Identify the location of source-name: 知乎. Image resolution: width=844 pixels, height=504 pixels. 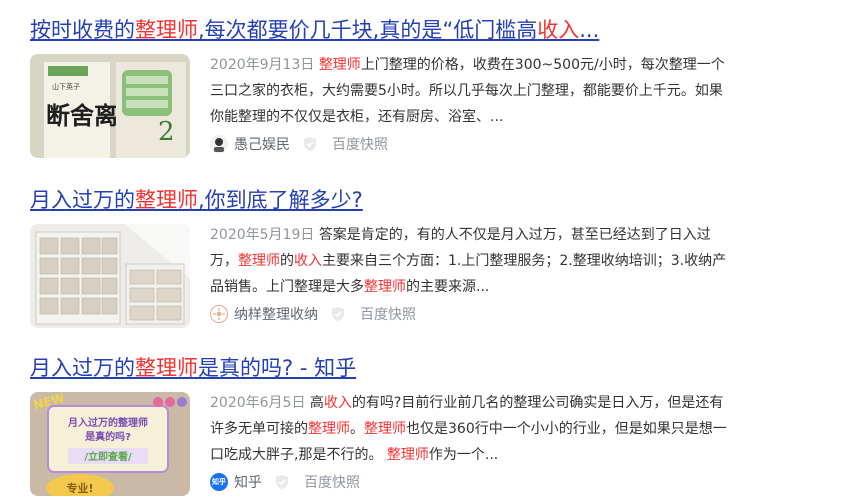
(248, 482).